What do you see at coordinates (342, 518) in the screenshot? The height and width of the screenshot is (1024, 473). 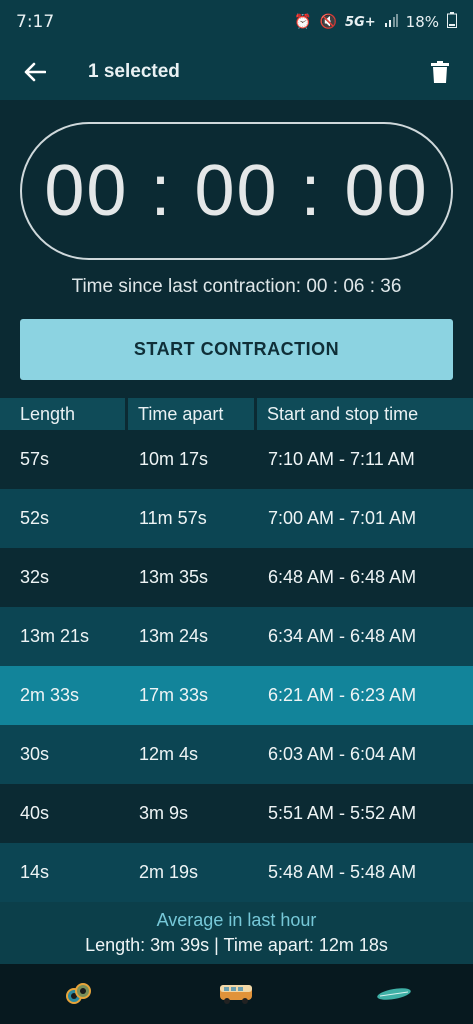 I see `row-start-stop: 7:00 AM - 7:01 AM` at bounding box center [342, 518].